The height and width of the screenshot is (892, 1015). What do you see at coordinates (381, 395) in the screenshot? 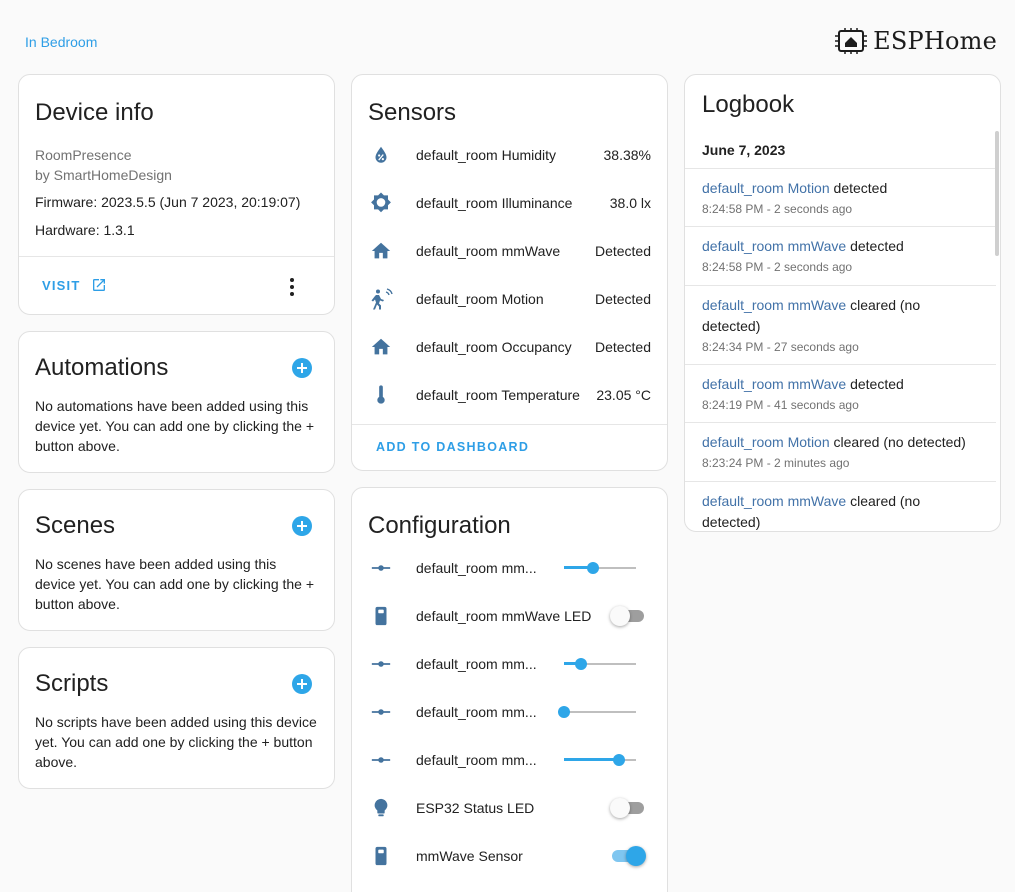
I see `thermometer-icon` at bounding box center [381, 395].